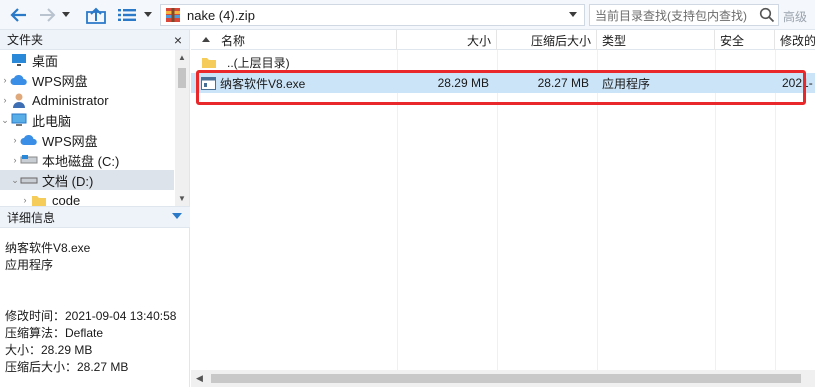 The image size is (815, 387). I want to click on user-icon, so click(19, 100).